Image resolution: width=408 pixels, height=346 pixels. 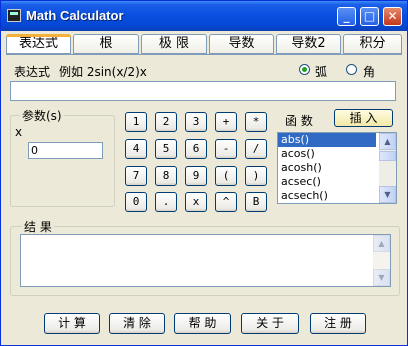 I want to click on degree-label: 角, so click(x=369, y=72).